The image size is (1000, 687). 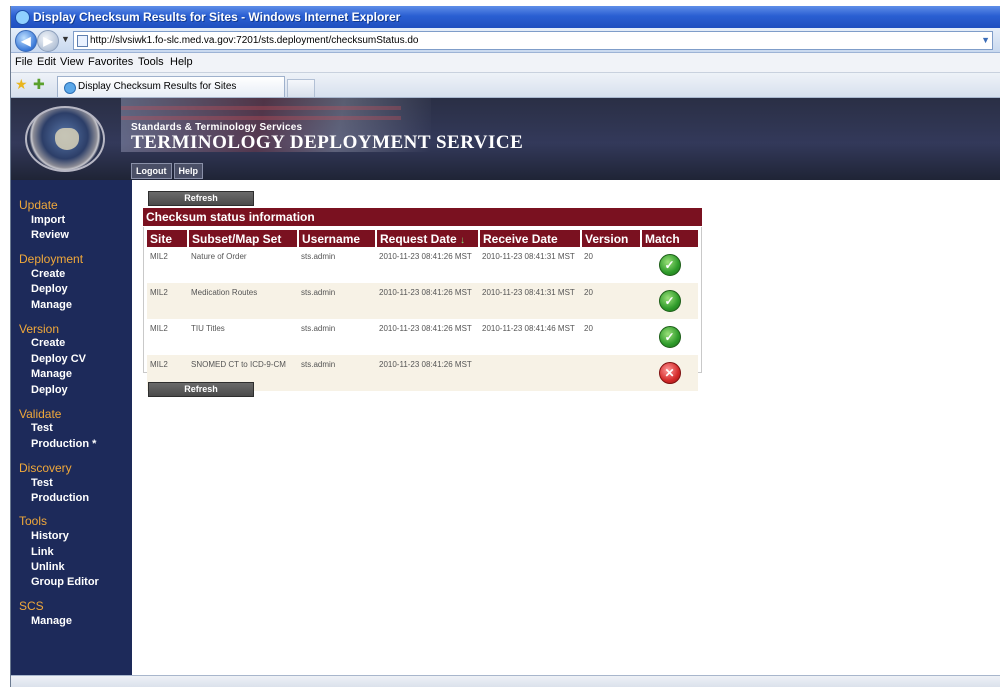 What do you see at coordinates (51, 621) in the screenshot?
I see `nav-scs-manage: Manage` at bounding box center [51, 621].